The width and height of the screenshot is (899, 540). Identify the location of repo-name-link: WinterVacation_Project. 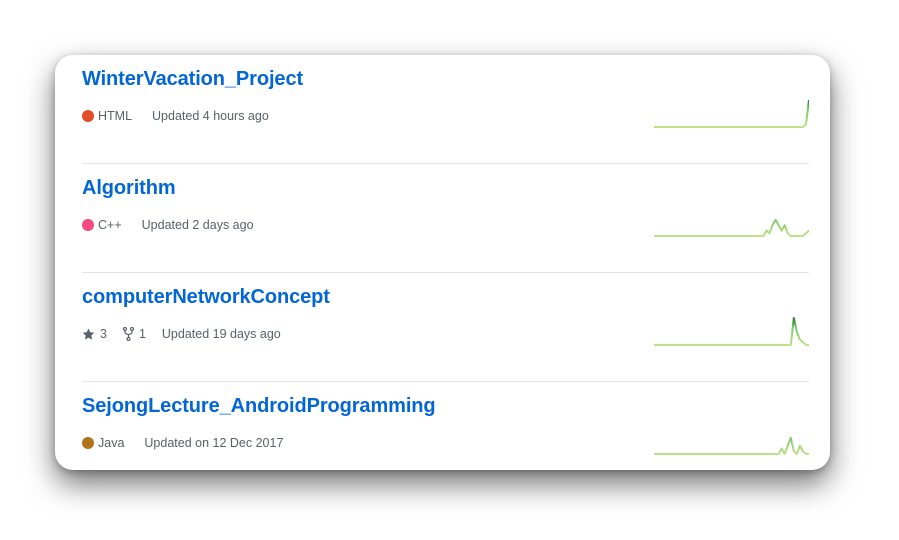
(192, 79).